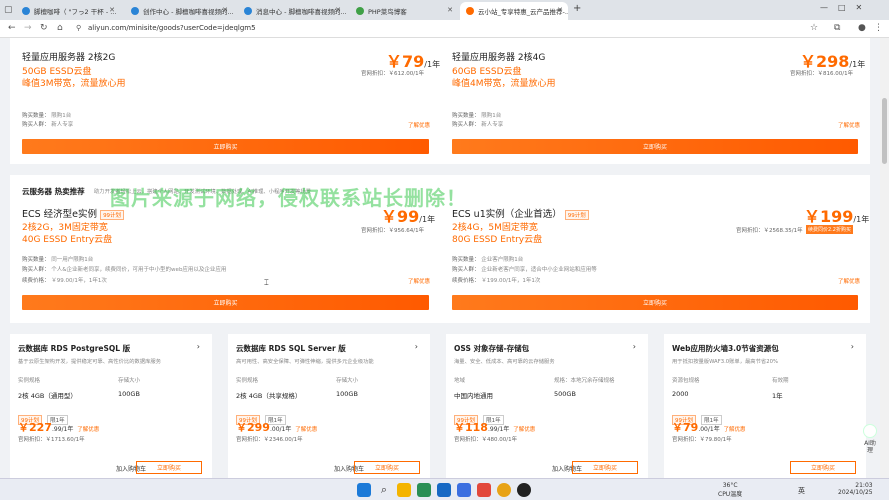  I want to click on renewal-badge: 续费同价2.2折购买, so click(829, 229).